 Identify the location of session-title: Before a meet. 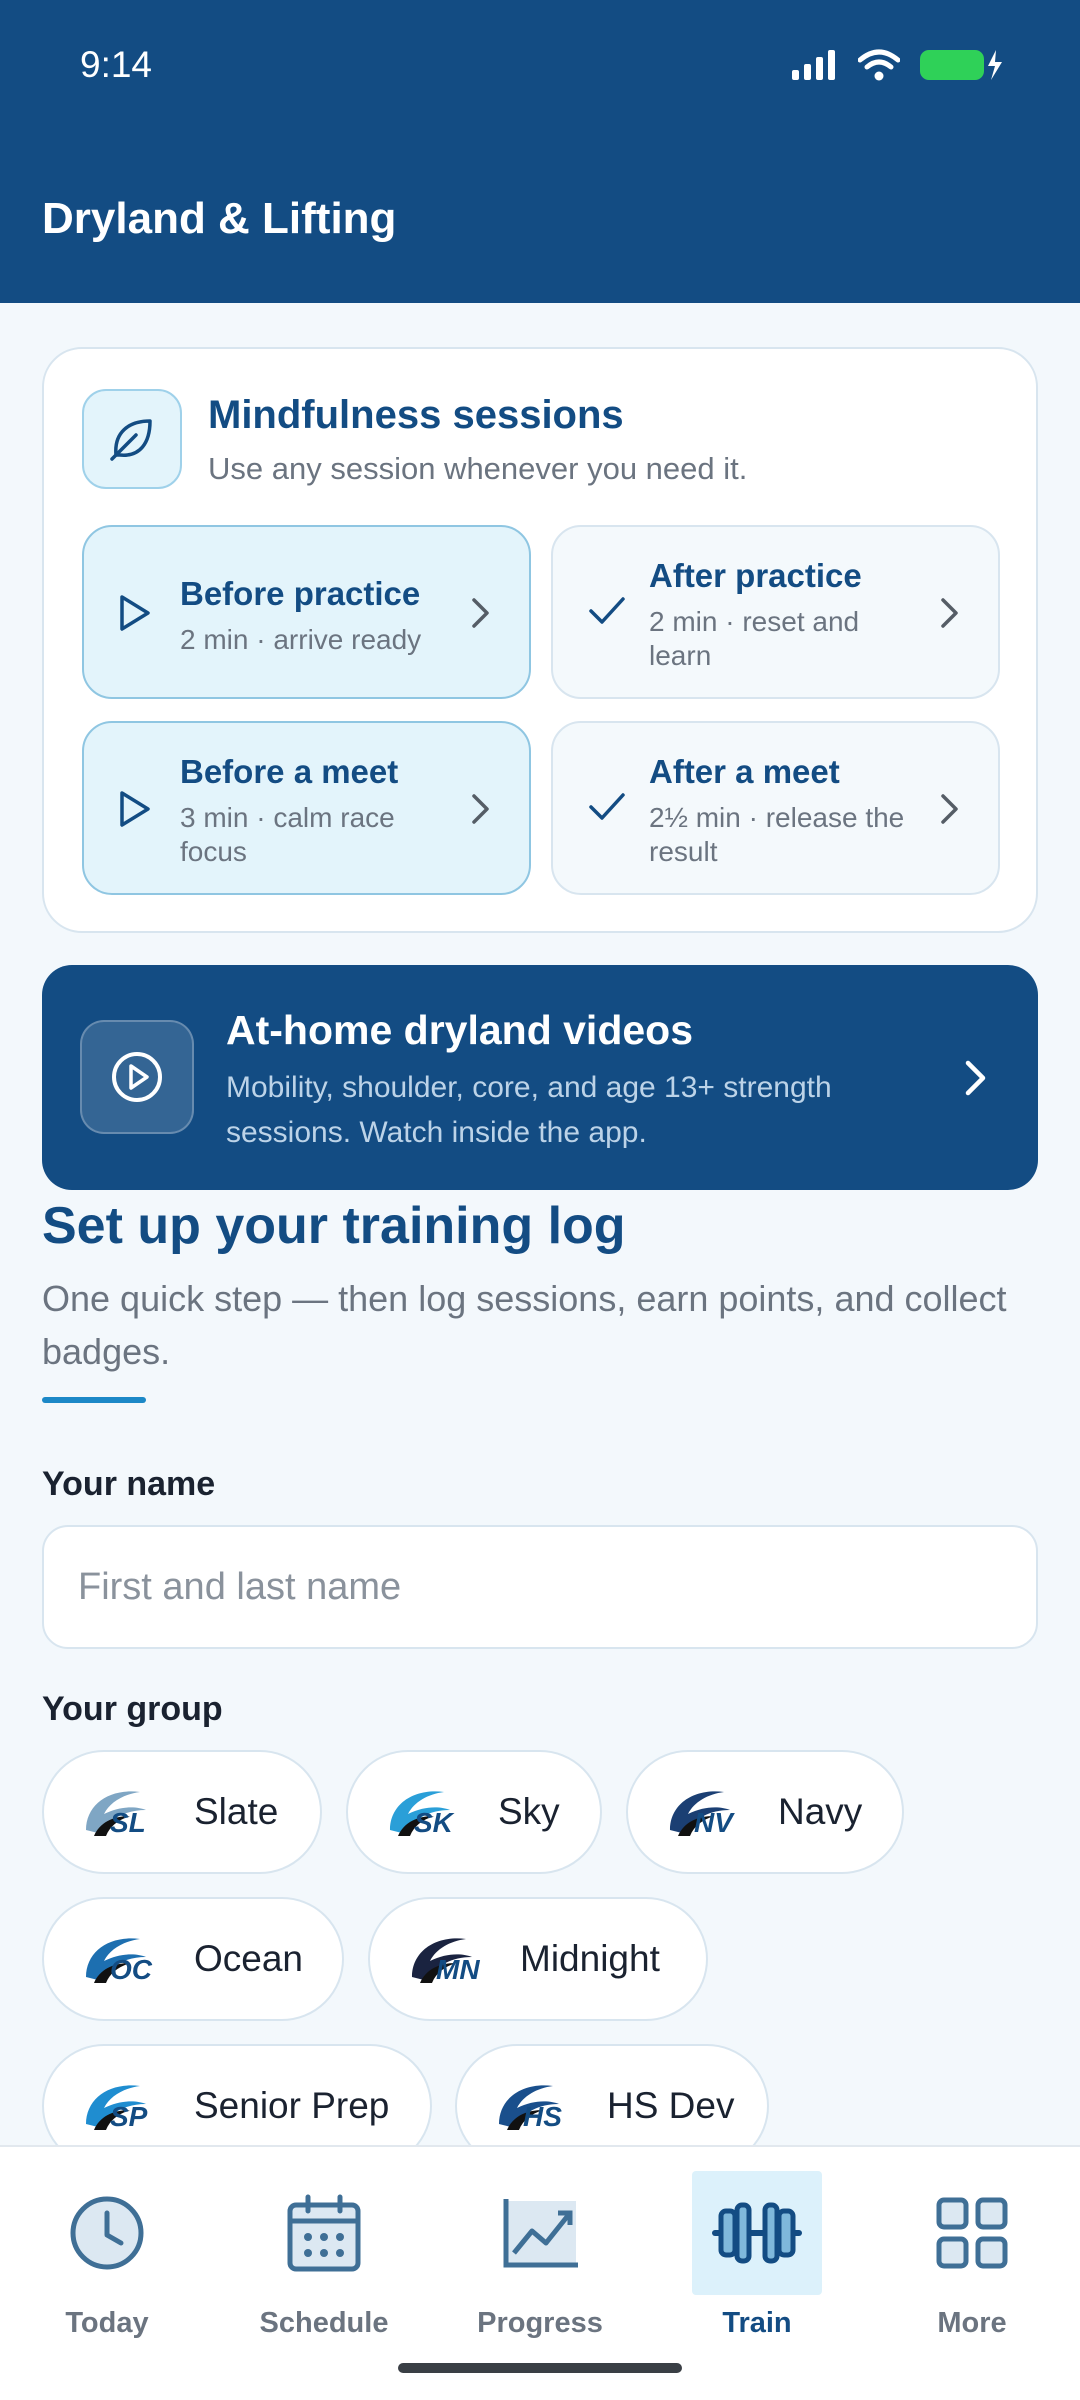
(289, 771).